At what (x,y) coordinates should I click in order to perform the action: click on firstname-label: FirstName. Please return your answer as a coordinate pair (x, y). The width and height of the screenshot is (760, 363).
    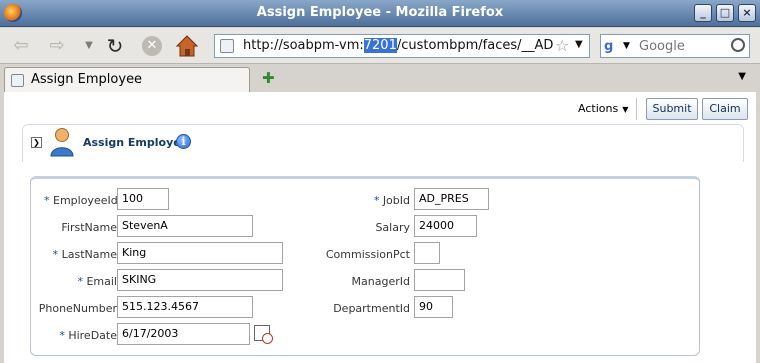
    Looking at the image, I should click on (89, 227).